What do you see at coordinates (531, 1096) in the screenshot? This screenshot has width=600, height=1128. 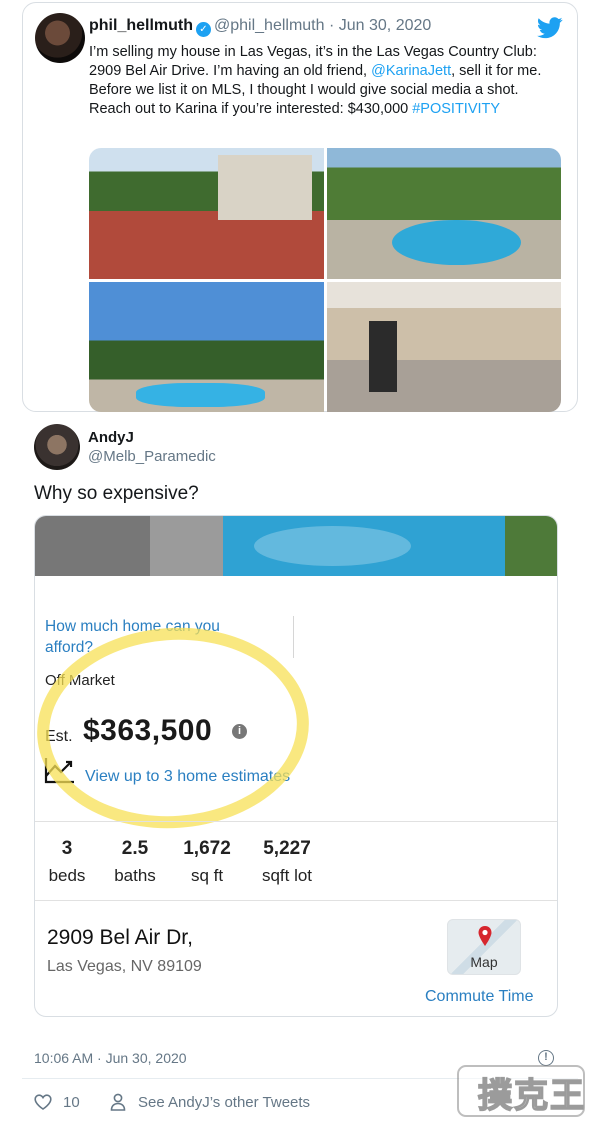 I see `watermark-text: 撲克王` at bounding box center [531, 1096].